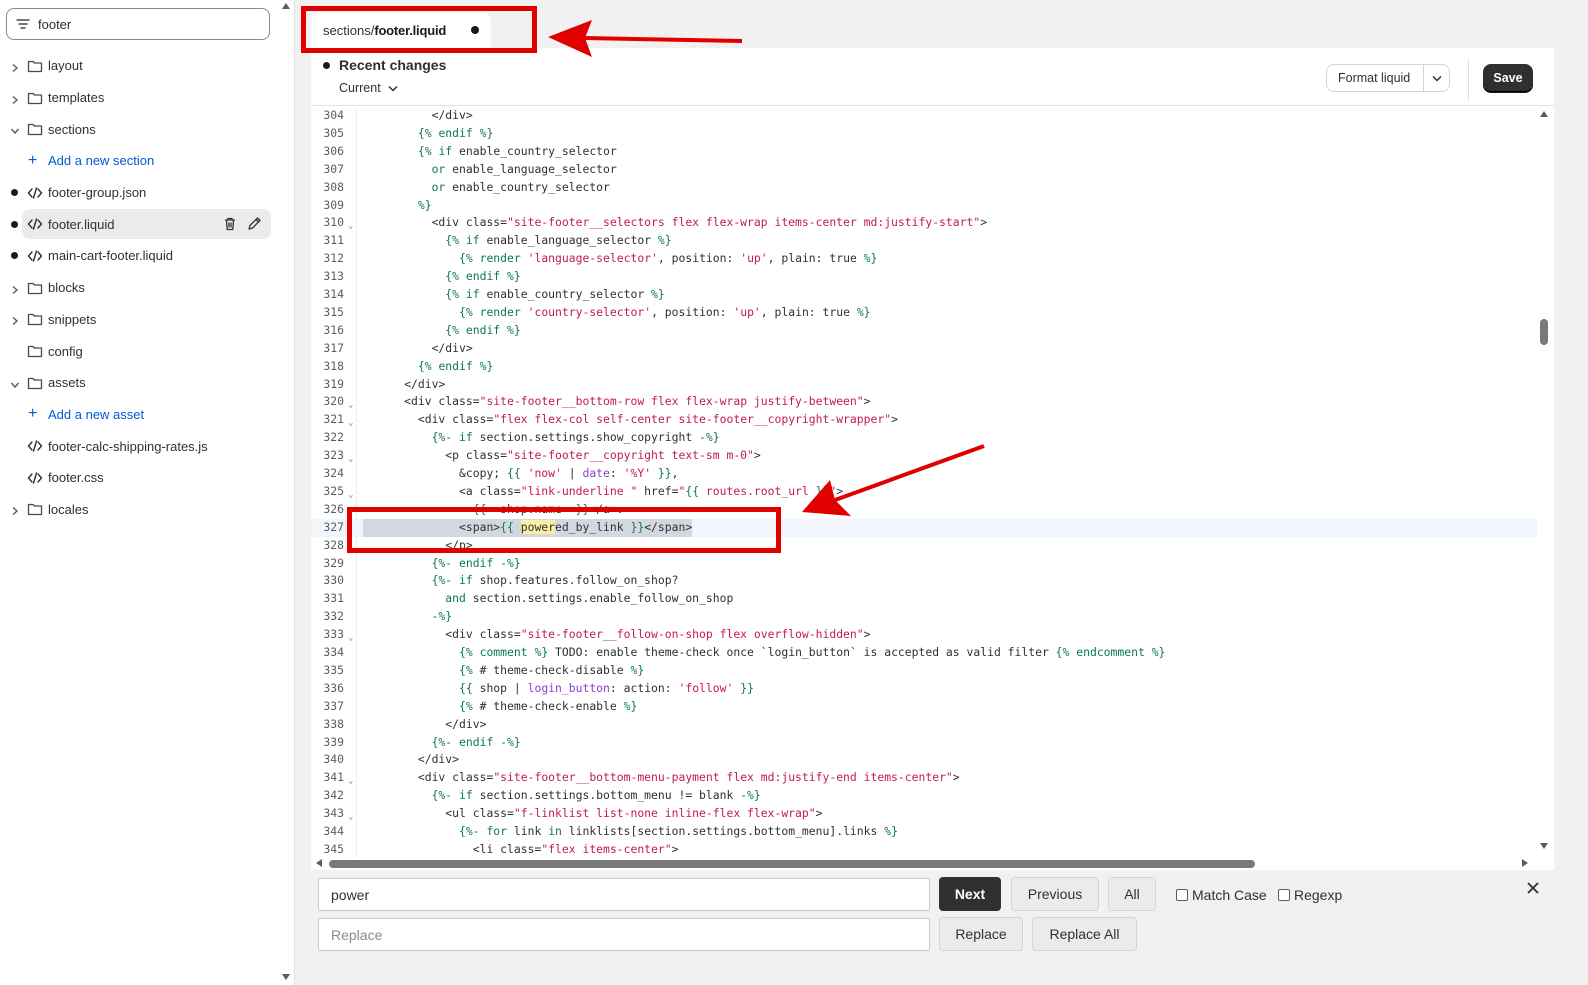  I want to click on code-line: 309 %}, so click(924, 206).